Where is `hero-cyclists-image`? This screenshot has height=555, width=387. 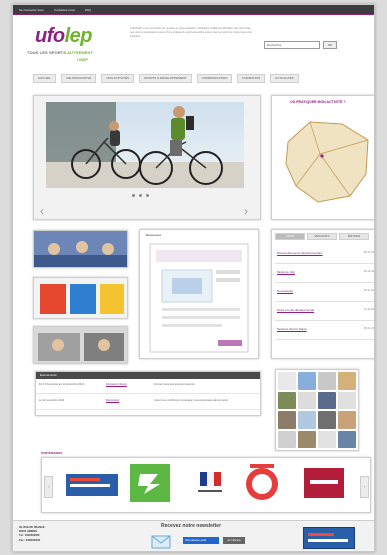
hero-cyclists-image is located at coordinates (145, 145).